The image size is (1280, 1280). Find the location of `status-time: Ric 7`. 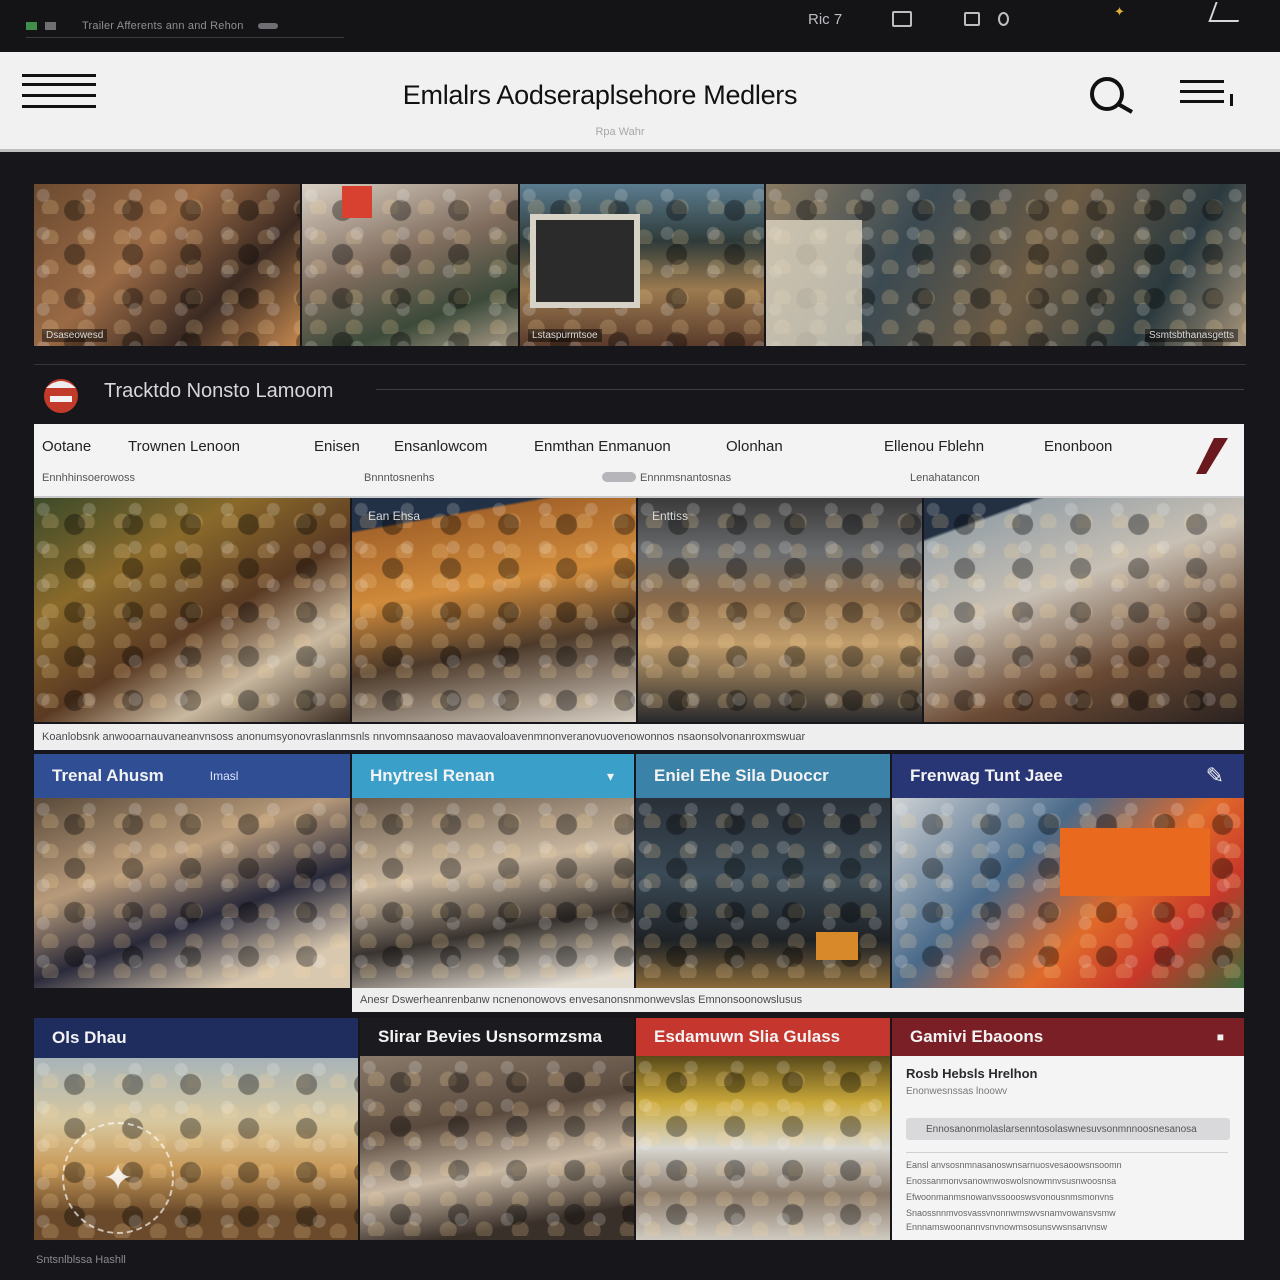

status-time: Ric 7 is located at coordinates (825, 19).